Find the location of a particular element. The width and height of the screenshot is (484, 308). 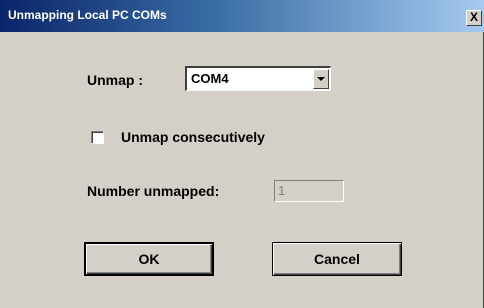

close-button: X is located at coordinates (474, 18).